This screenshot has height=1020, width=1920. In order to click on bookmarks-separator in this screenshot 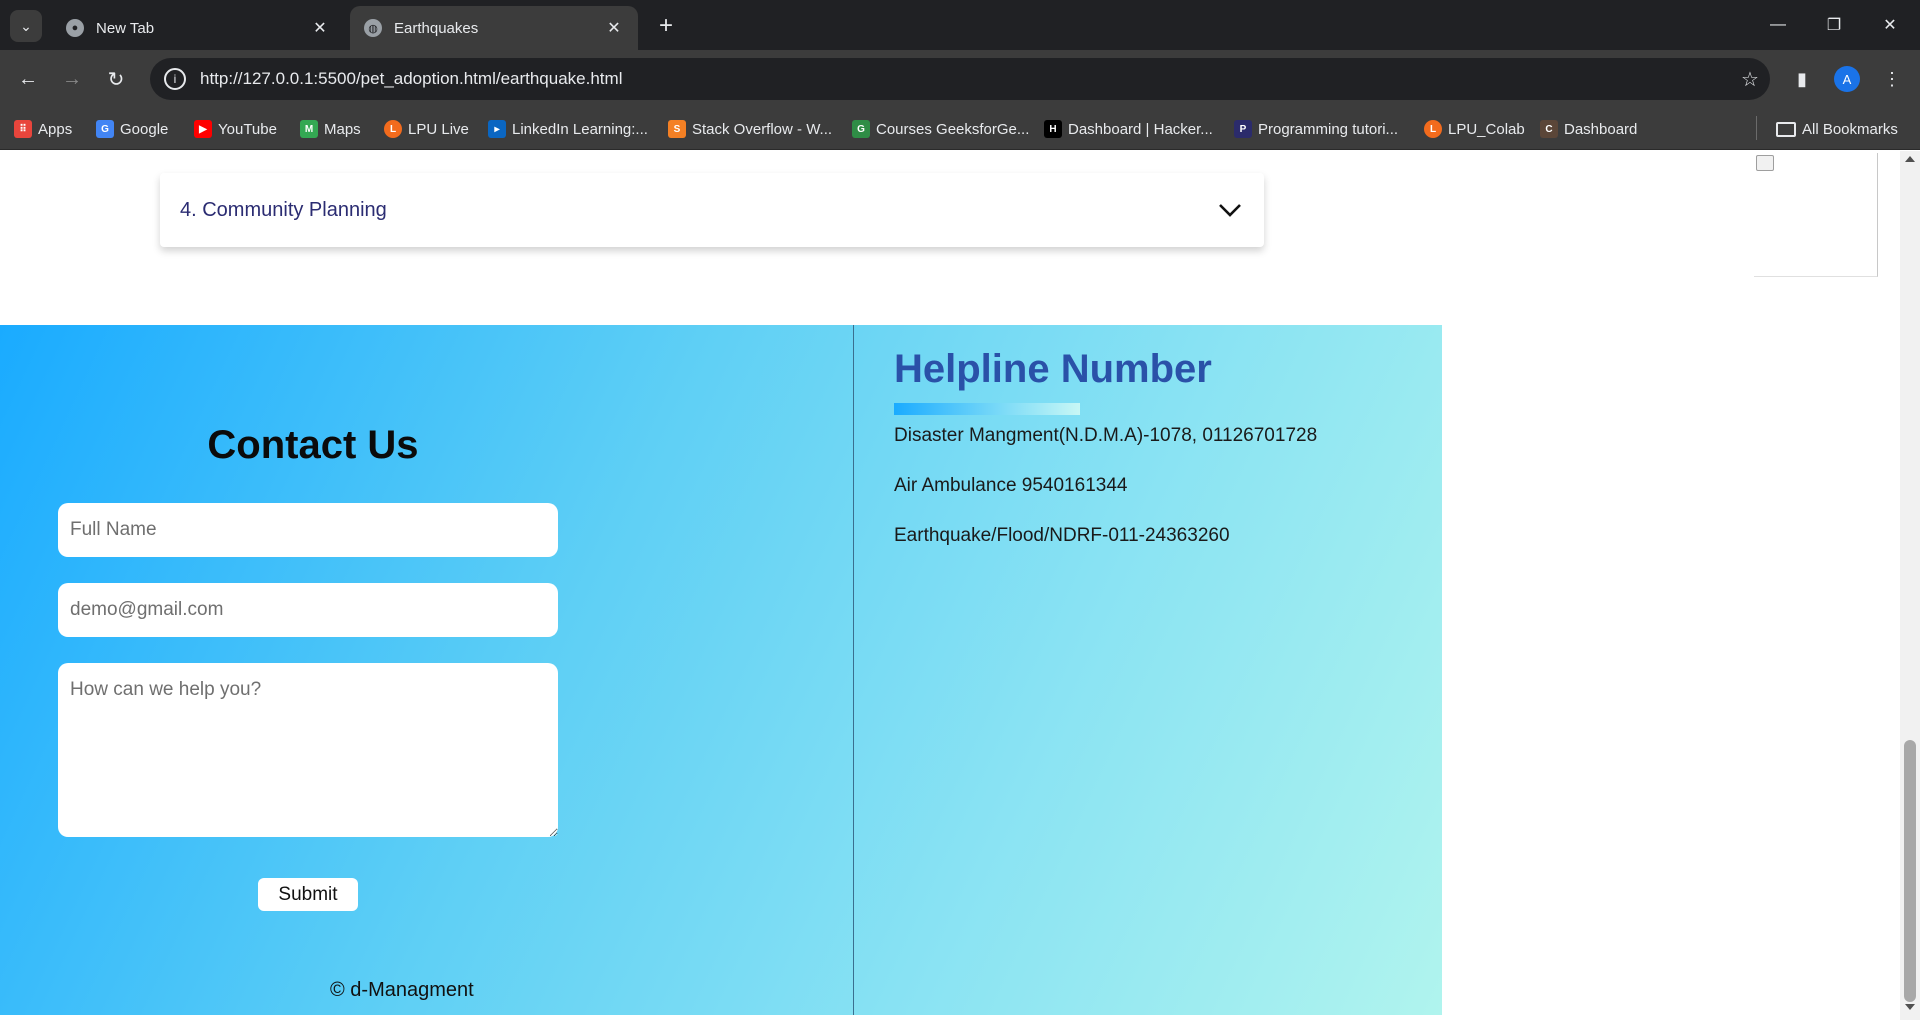, I will do `click(1756, 128)`.